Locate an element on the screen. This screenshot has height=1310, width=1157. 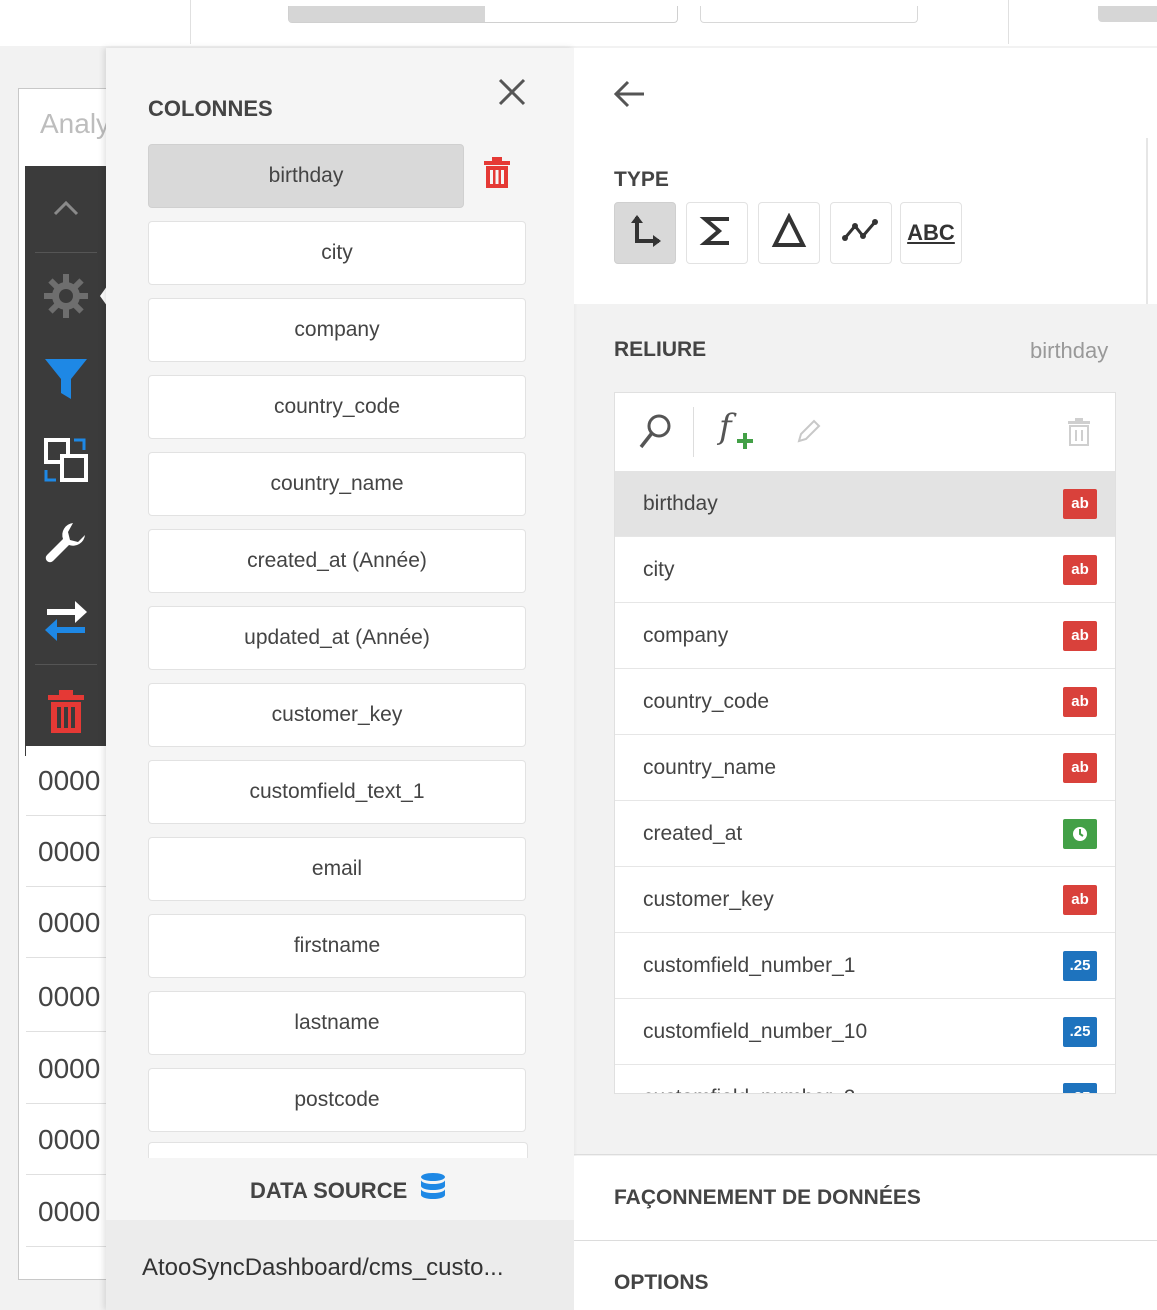
column-item: company is located at coordinates (337, 330).